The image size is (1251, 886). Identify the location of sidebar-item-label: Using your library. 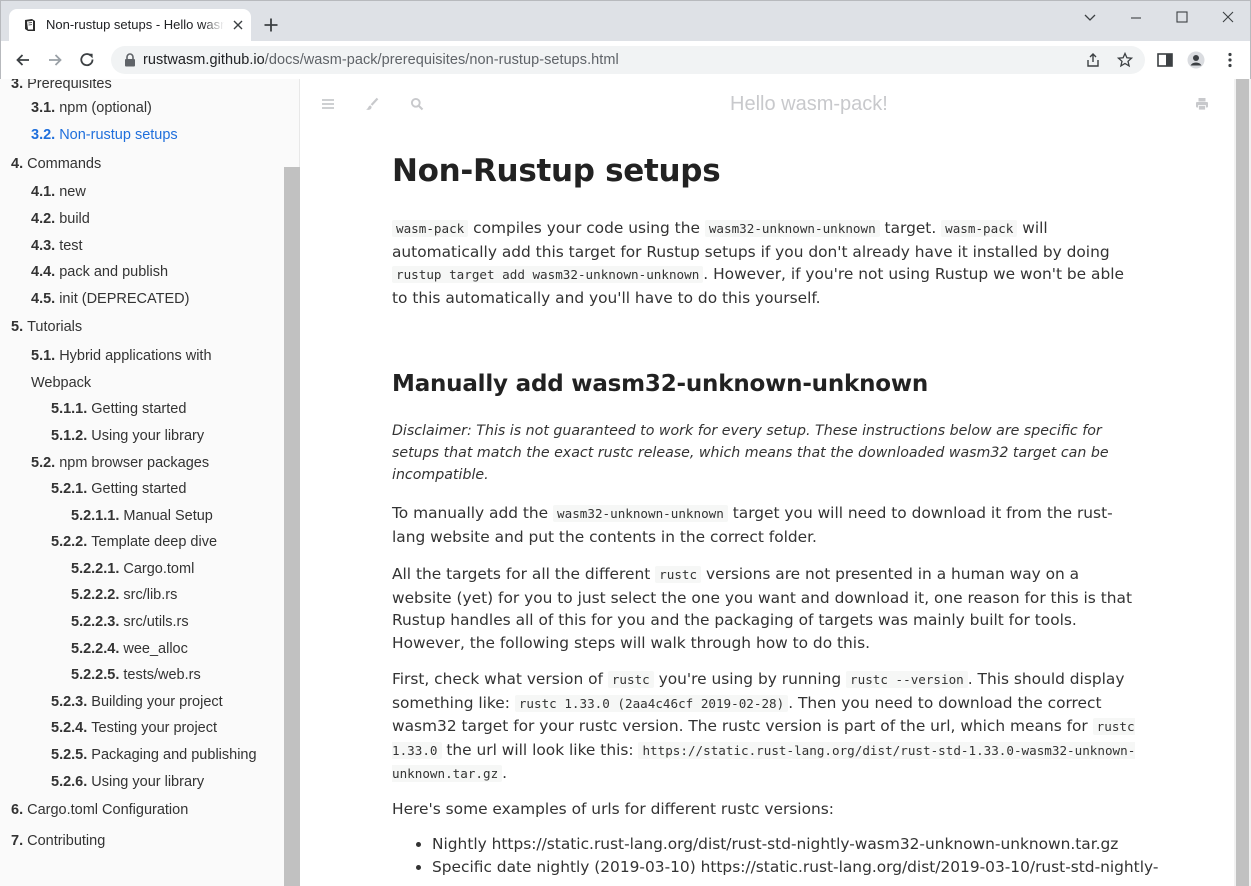
(148, 436).